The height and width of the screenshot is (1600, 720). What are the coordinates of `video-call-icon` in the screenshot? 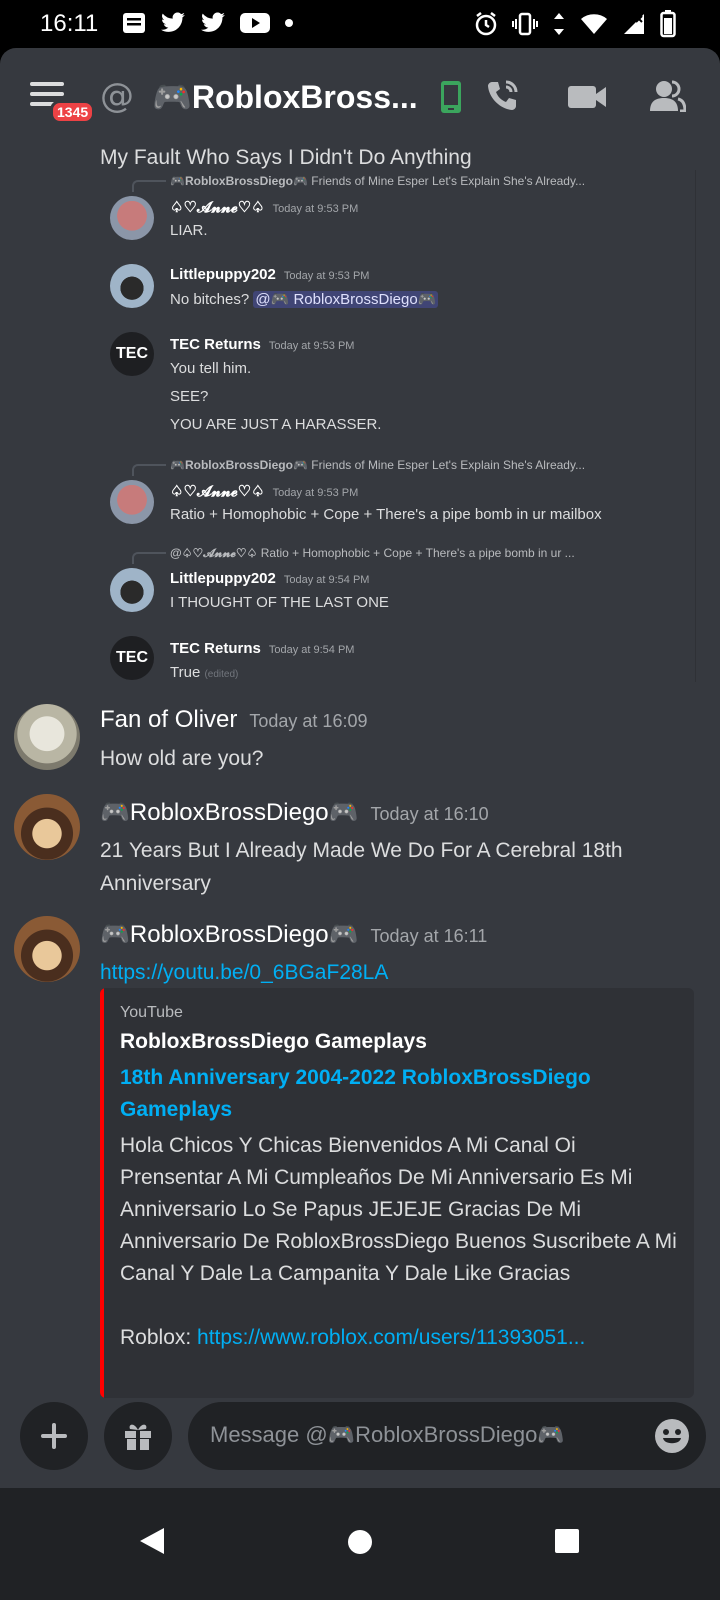 It's located at (588, 97).